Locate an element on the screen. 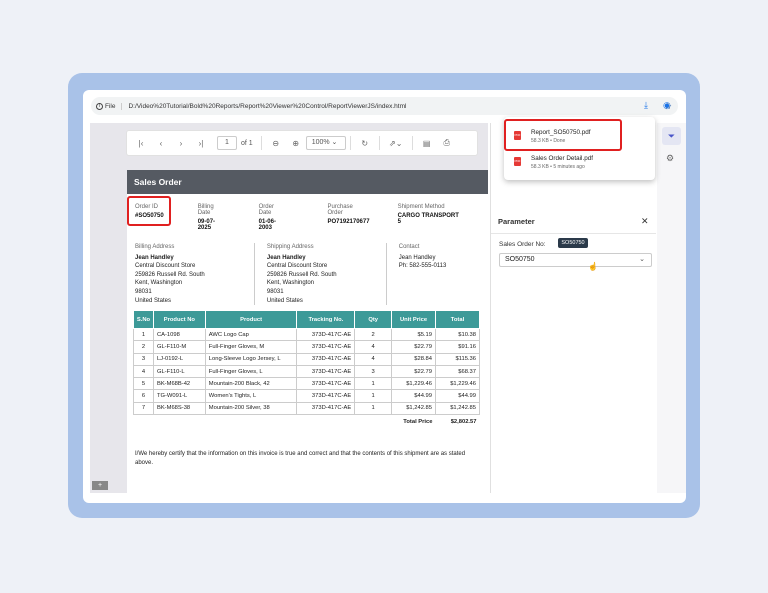 The height and width of the screenshot is (593, 768). table-cell: TG-W091-L is located at coordinates (179, 396).